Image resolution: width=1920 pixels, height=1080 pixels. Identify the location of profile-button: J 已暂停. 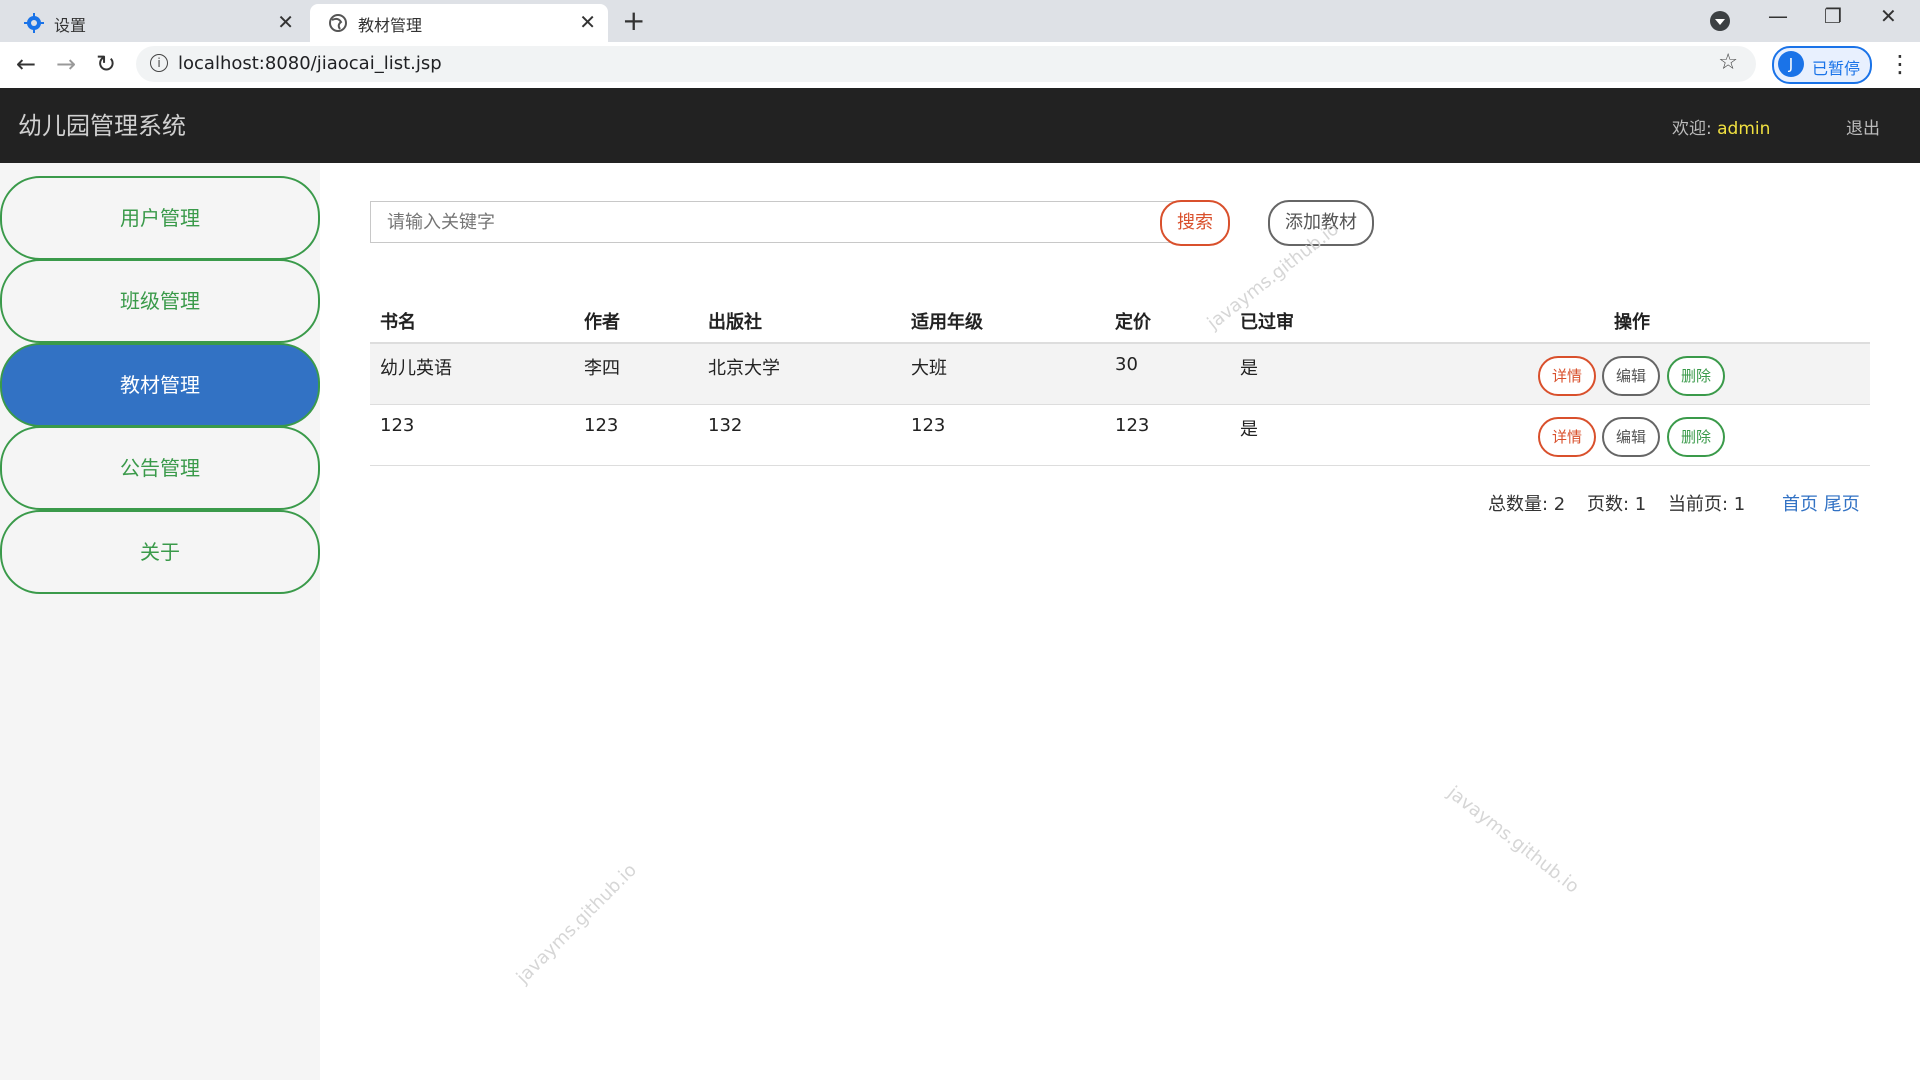
(1822, 65).